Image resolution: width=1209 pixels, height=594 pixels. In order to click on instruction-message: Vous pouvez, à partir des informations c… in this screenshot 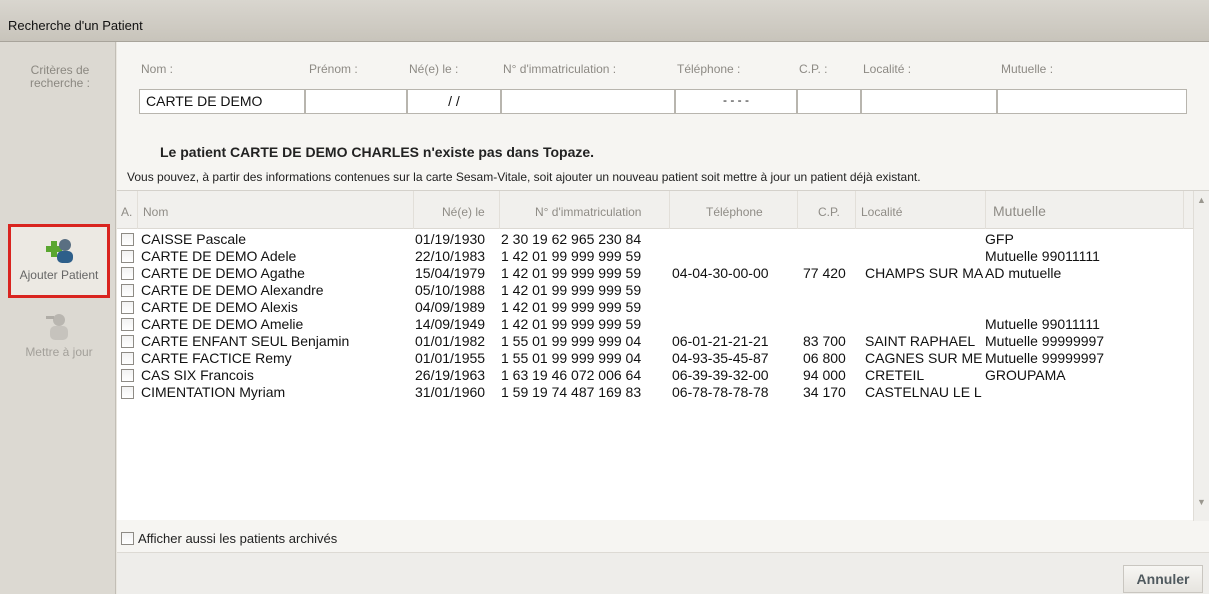, I will do `click(524, 177)`.